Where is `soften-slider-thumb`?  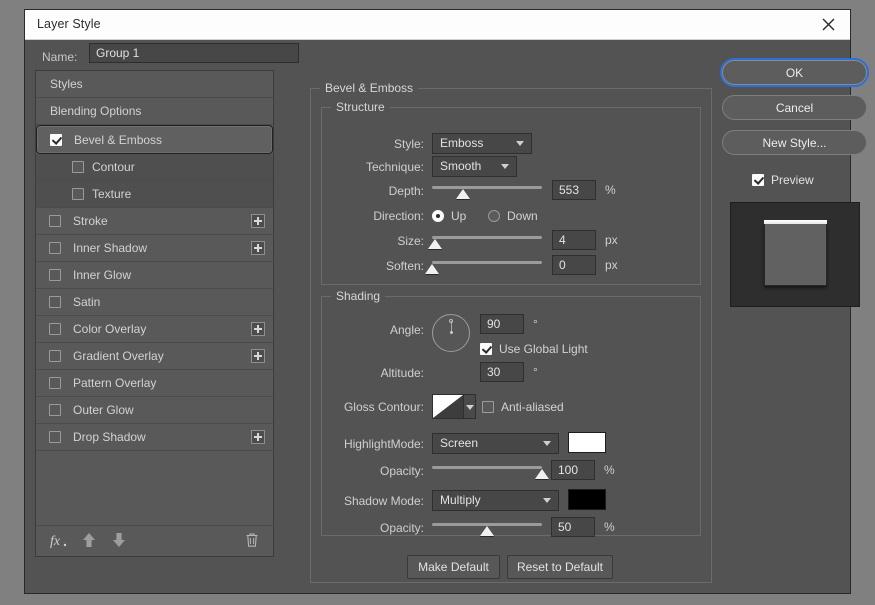 soften-slider-thumb is located at coordinates (432, 269).